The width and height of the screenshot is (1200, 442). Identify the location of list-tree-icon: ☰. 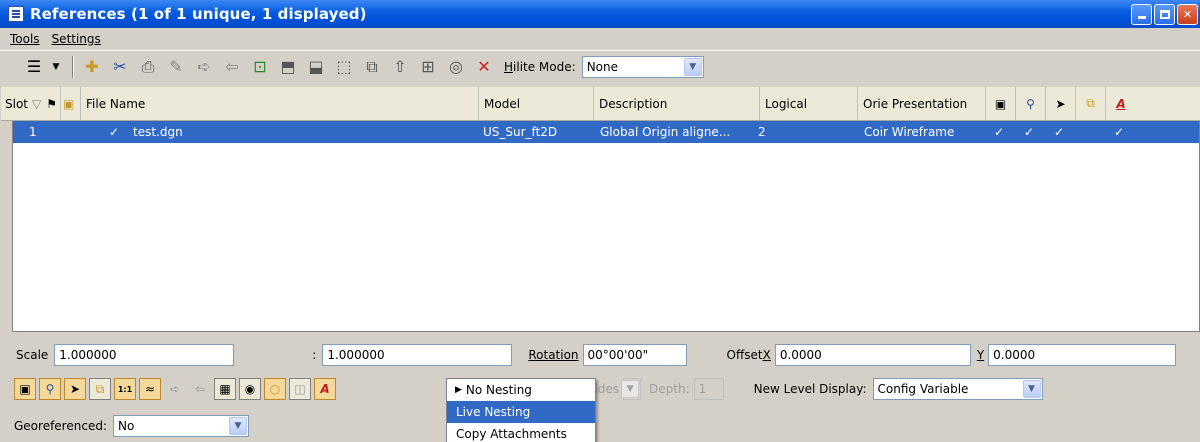
(34, 67).